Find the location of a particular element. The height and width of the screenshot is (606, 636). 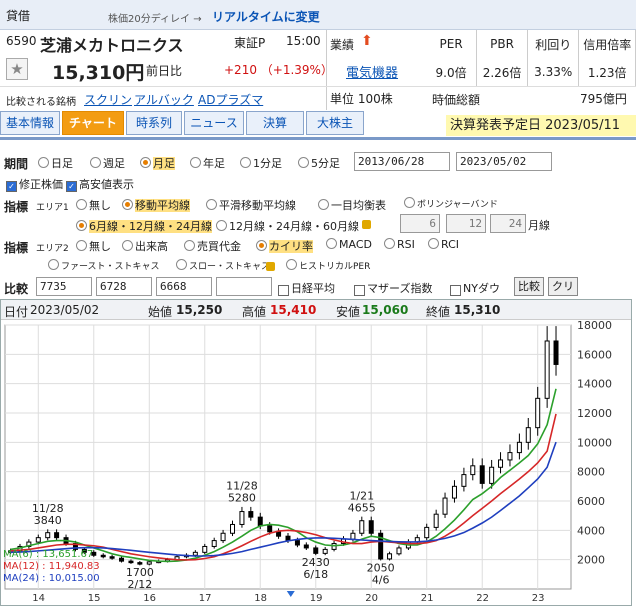

nydow-checkbox: ✓NYダウ is located at coordinates (475, 288).